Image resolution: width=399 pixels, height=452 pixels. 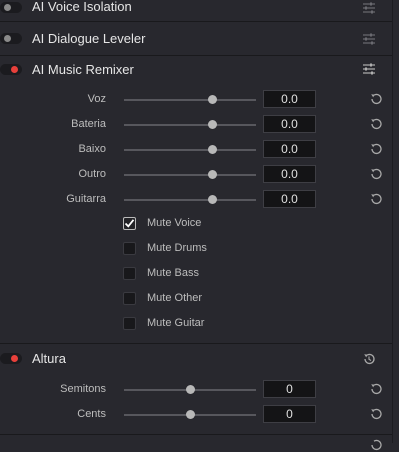 I want to click on mute-bass-checkbox, so click(x=129, y=273).